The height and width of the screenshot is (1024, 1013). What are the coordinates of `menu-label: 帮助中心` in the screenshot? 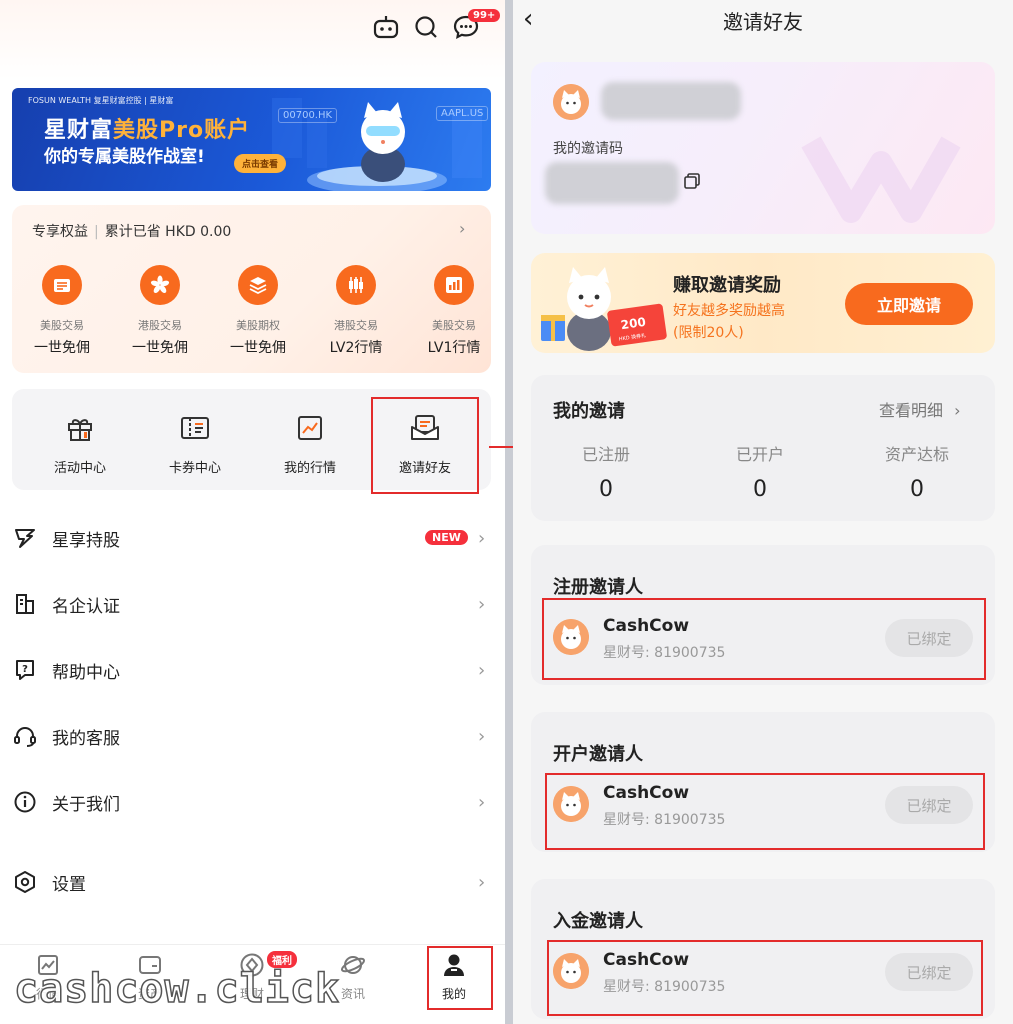 It's located at (86, 672).